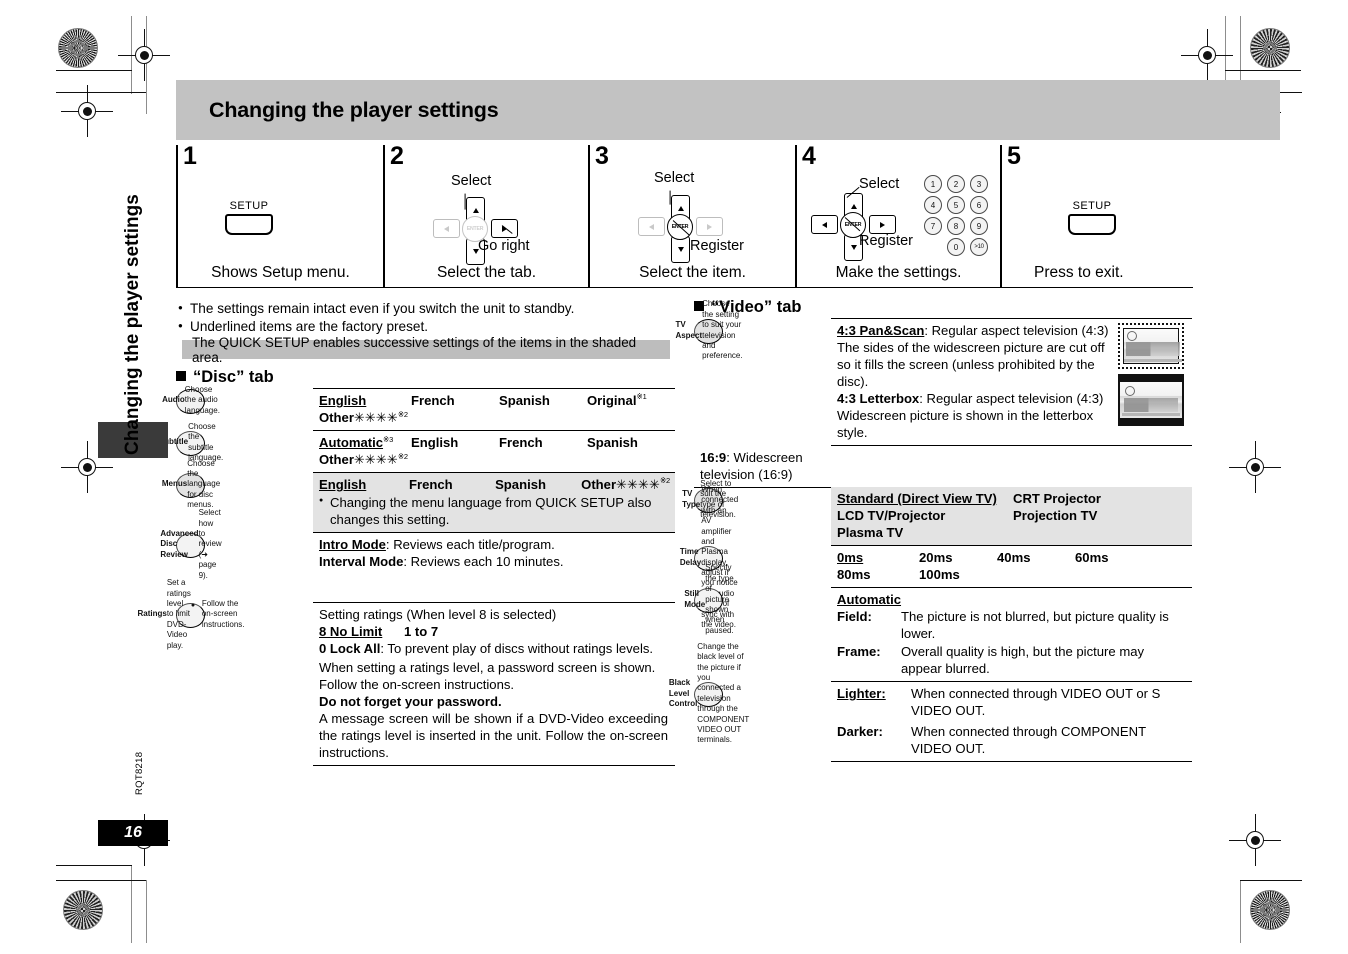 The width and height of the screenshot is (1348, 954). I want to click on wave-illustration, so click(1151, 414).